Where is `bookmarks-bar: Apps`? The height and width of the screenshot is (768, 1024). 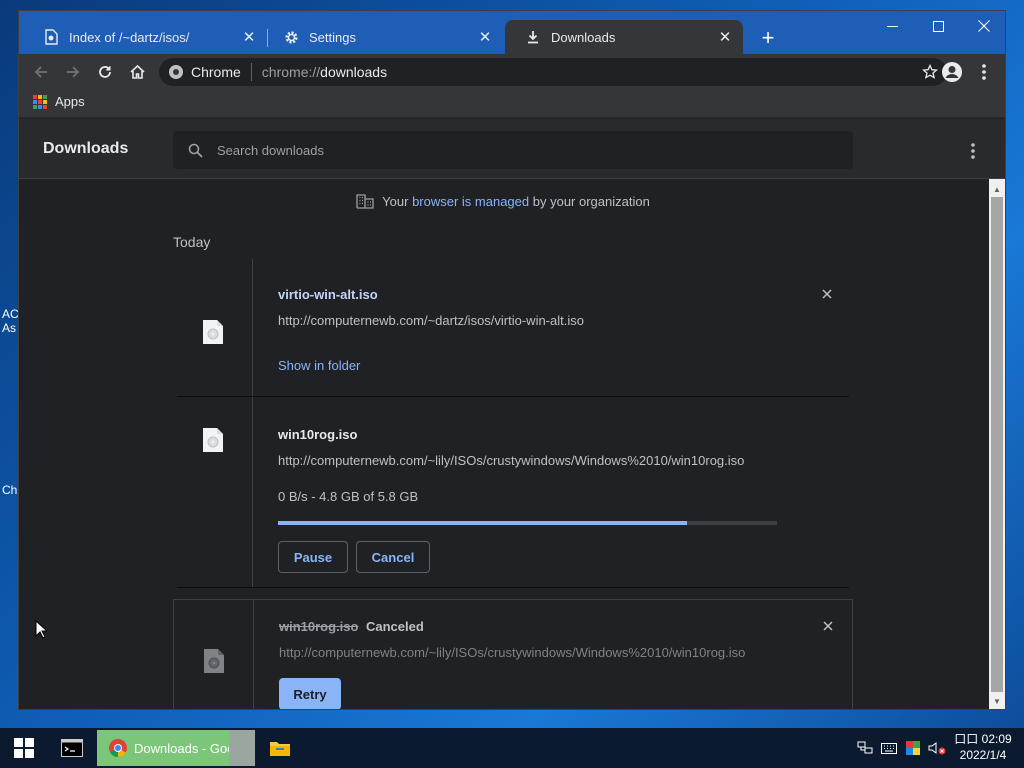 bookmarks-bar: Apps is located at coordinates (512, 104).